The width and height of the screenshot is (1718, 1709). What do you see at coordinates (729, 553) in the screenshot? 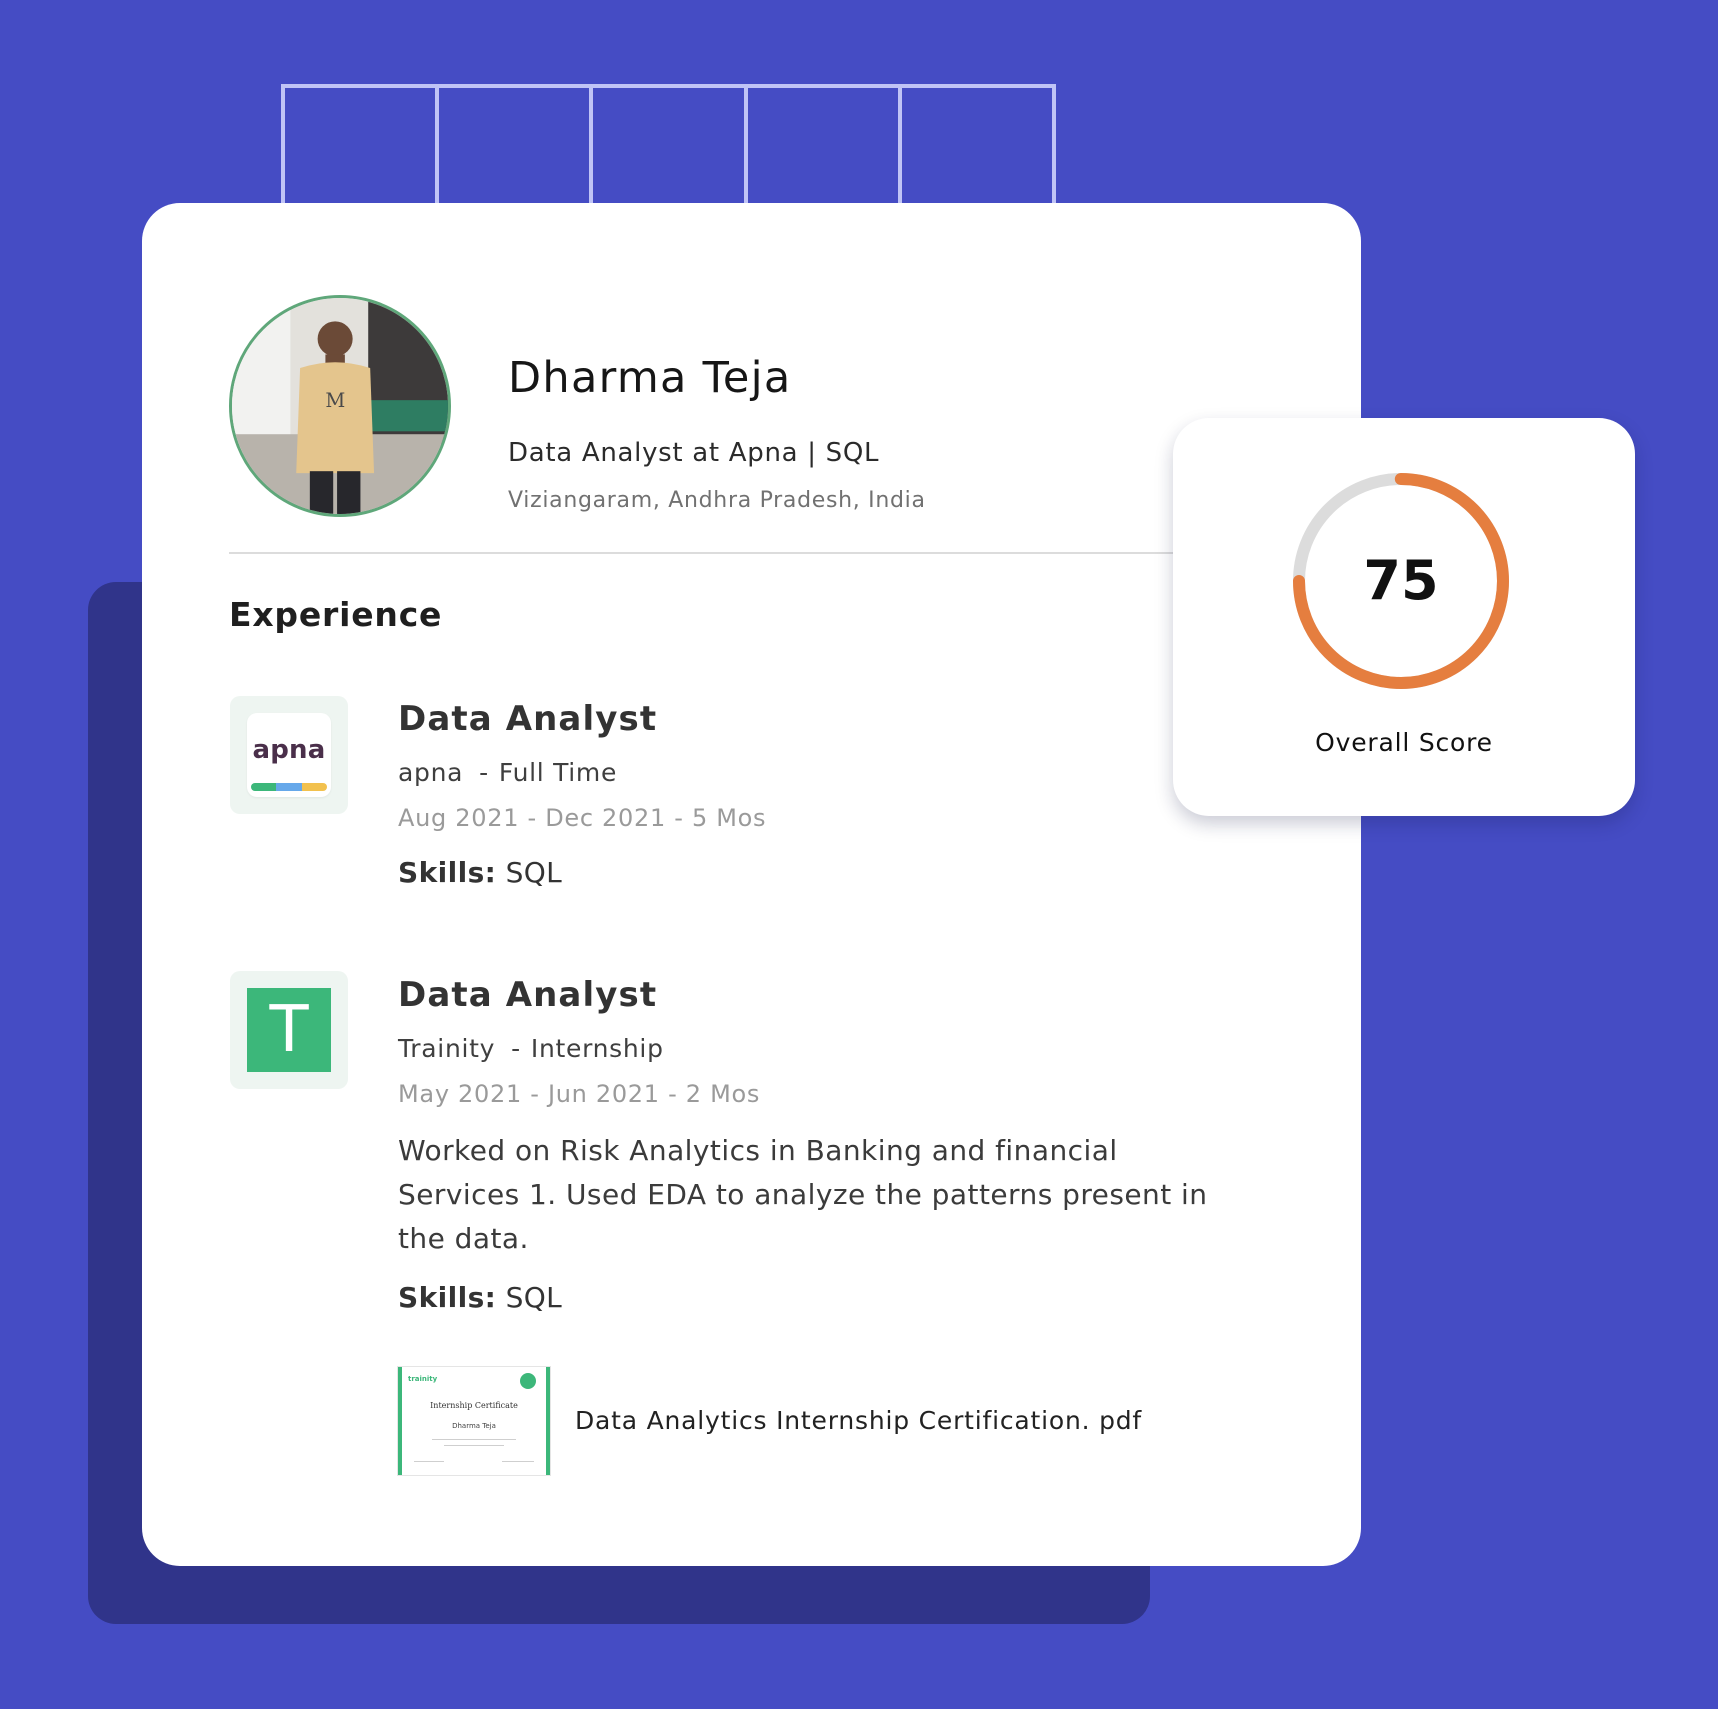
I see `header-divider` at bounding box center [729, 553].